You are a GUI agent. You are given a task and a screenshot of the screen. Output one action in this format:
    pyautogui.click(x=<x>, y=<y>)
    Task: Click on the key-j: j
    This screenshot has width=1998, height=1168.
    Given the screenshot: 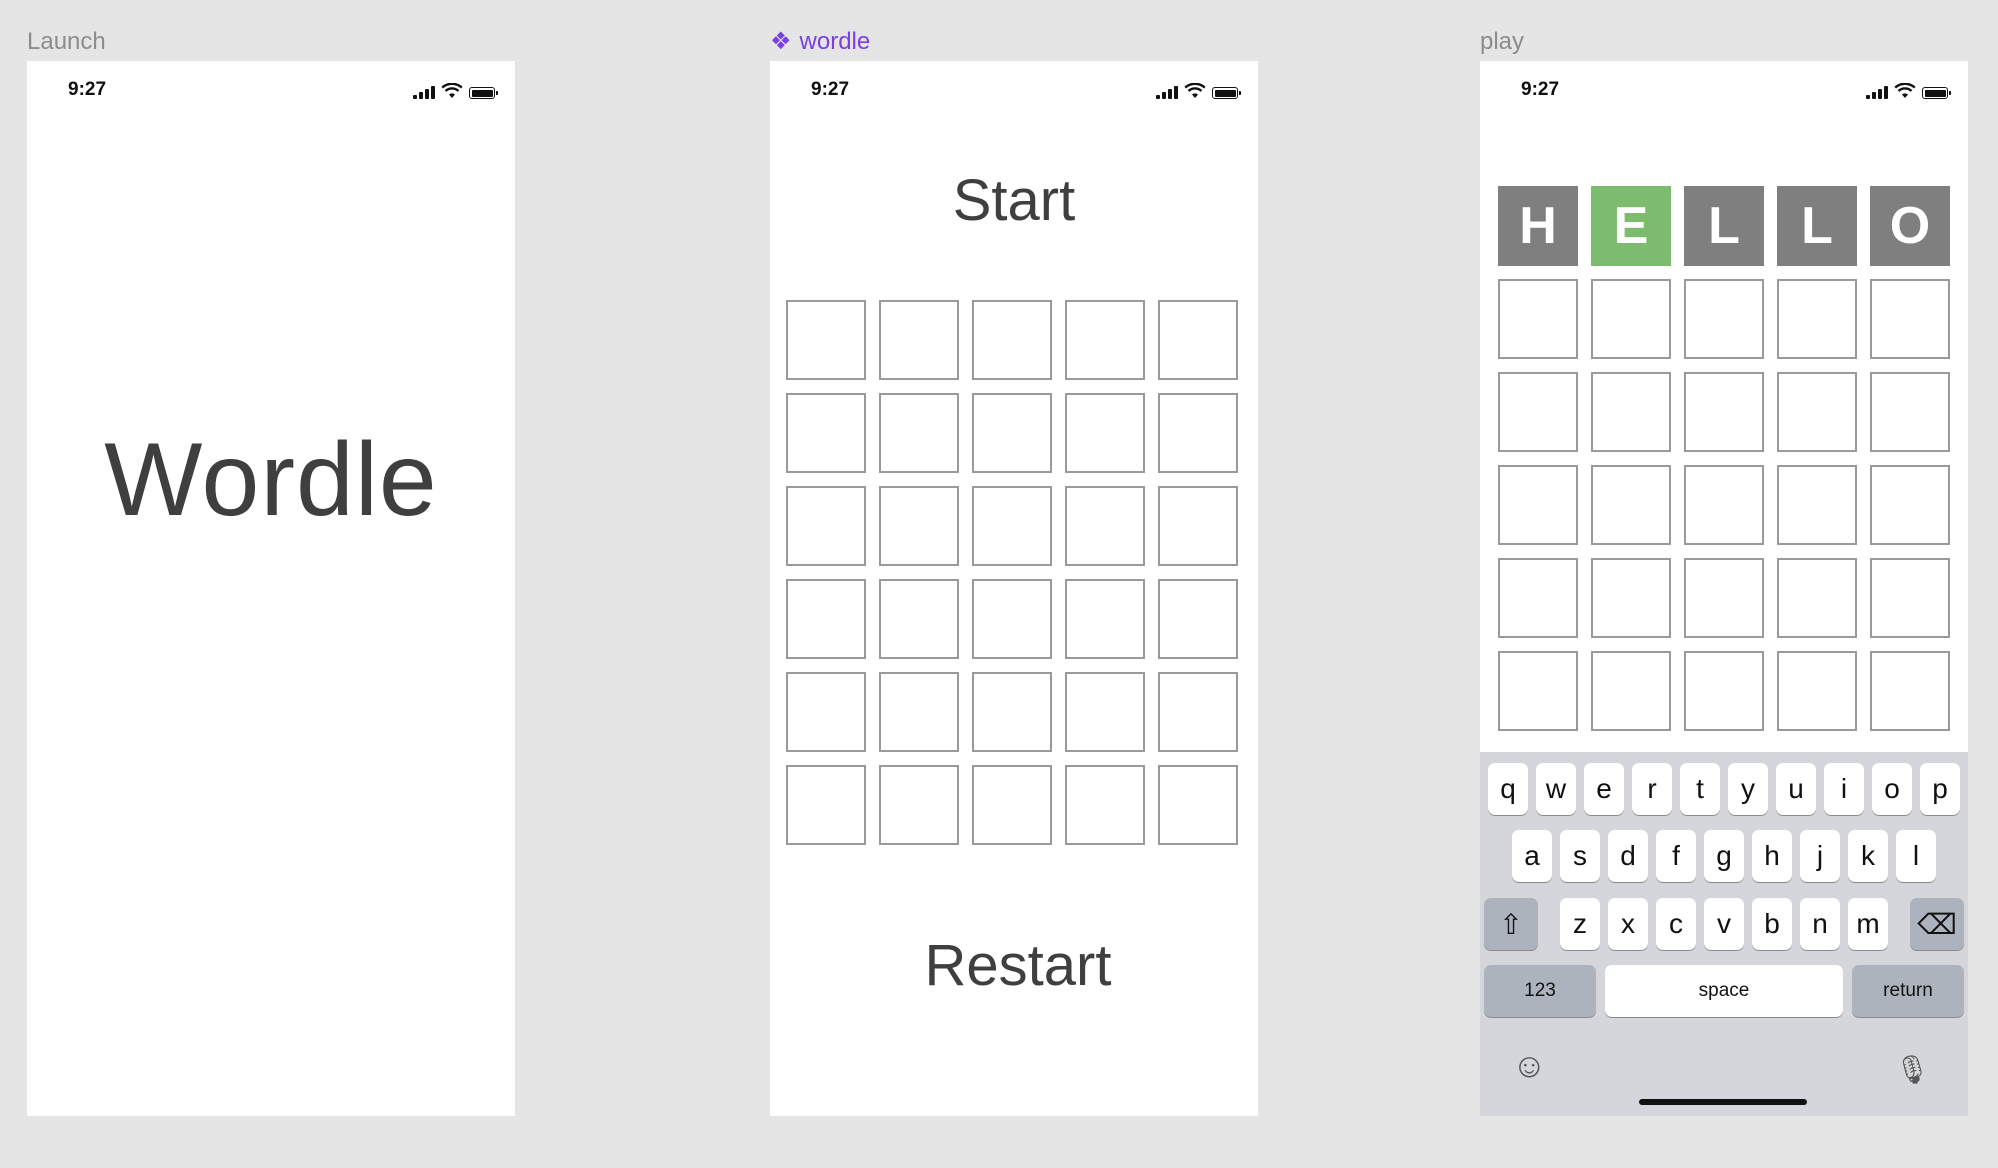 What is the action you would take?
    pyautogui.click(x=1820, y=856)
    